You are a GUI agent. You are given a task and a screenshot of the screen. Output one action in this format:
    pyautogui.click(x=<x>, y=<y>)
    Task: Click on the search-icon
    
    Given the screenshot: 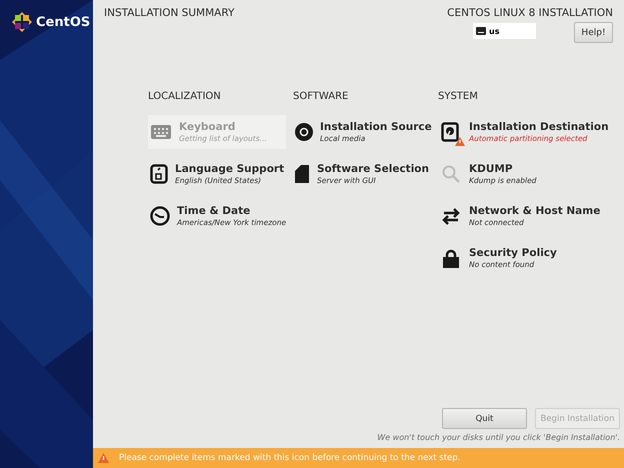 What is the action you would take?
    pyautogui.click(x=451, y=174)
    